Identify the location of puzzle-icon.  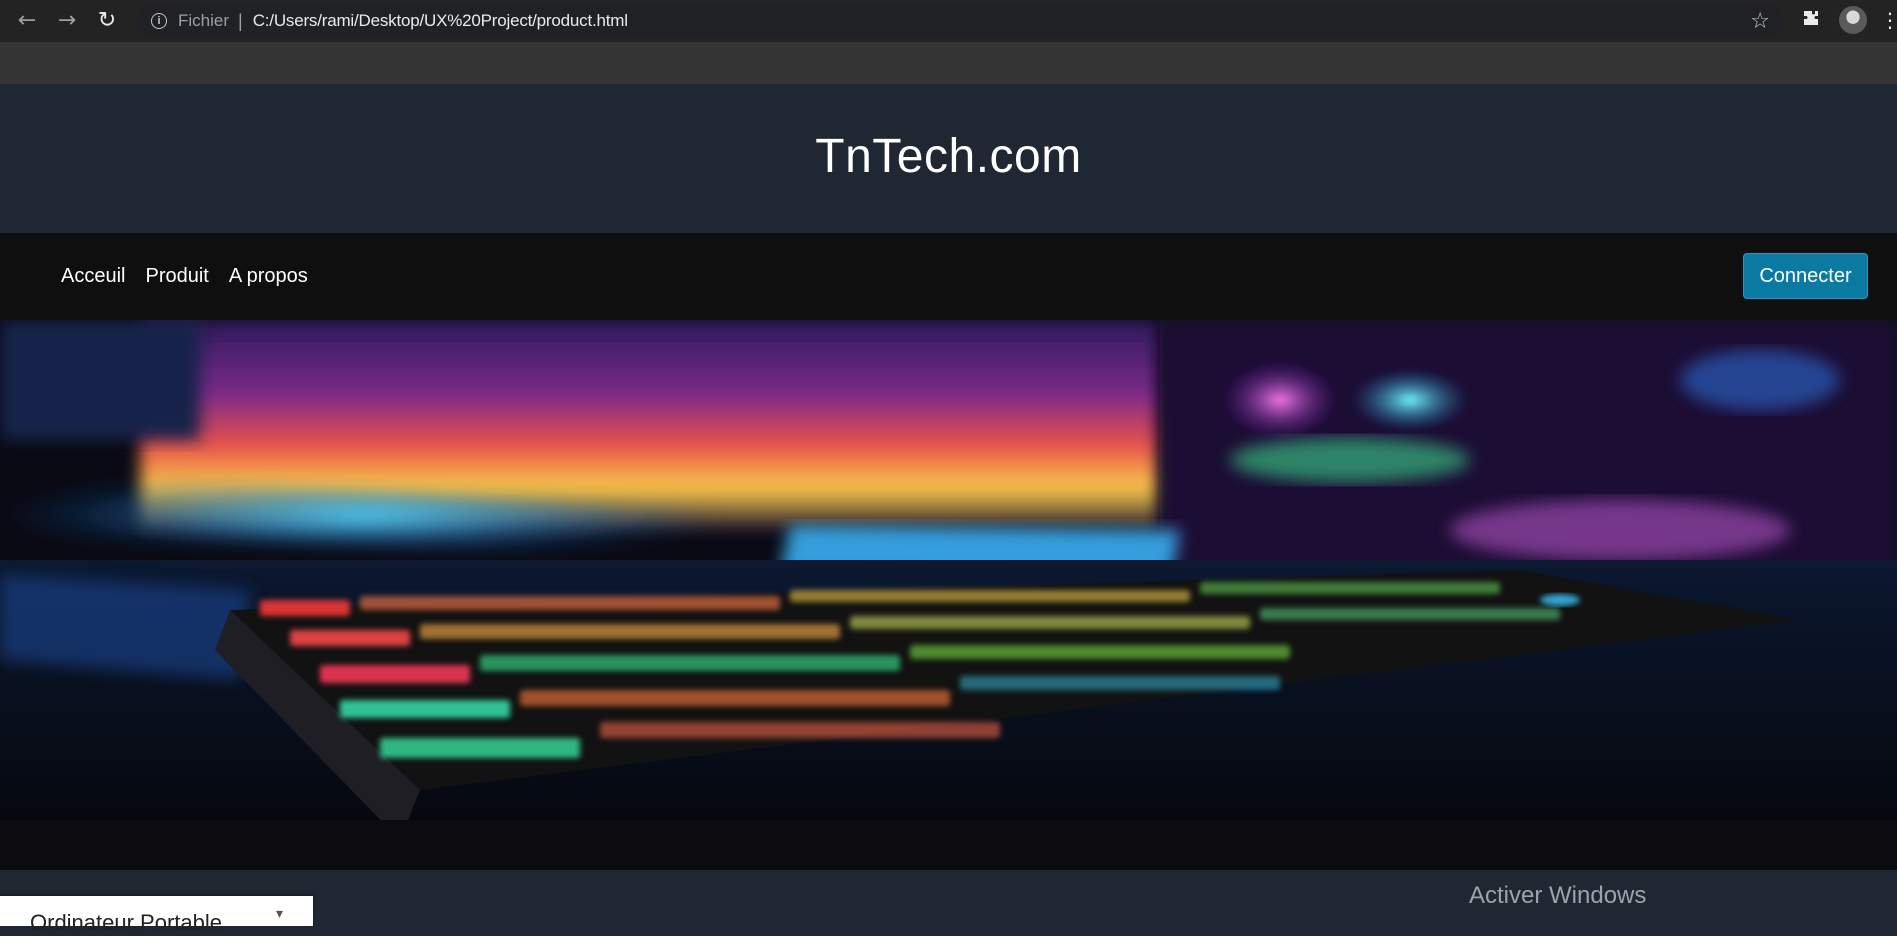
(1811, 19).